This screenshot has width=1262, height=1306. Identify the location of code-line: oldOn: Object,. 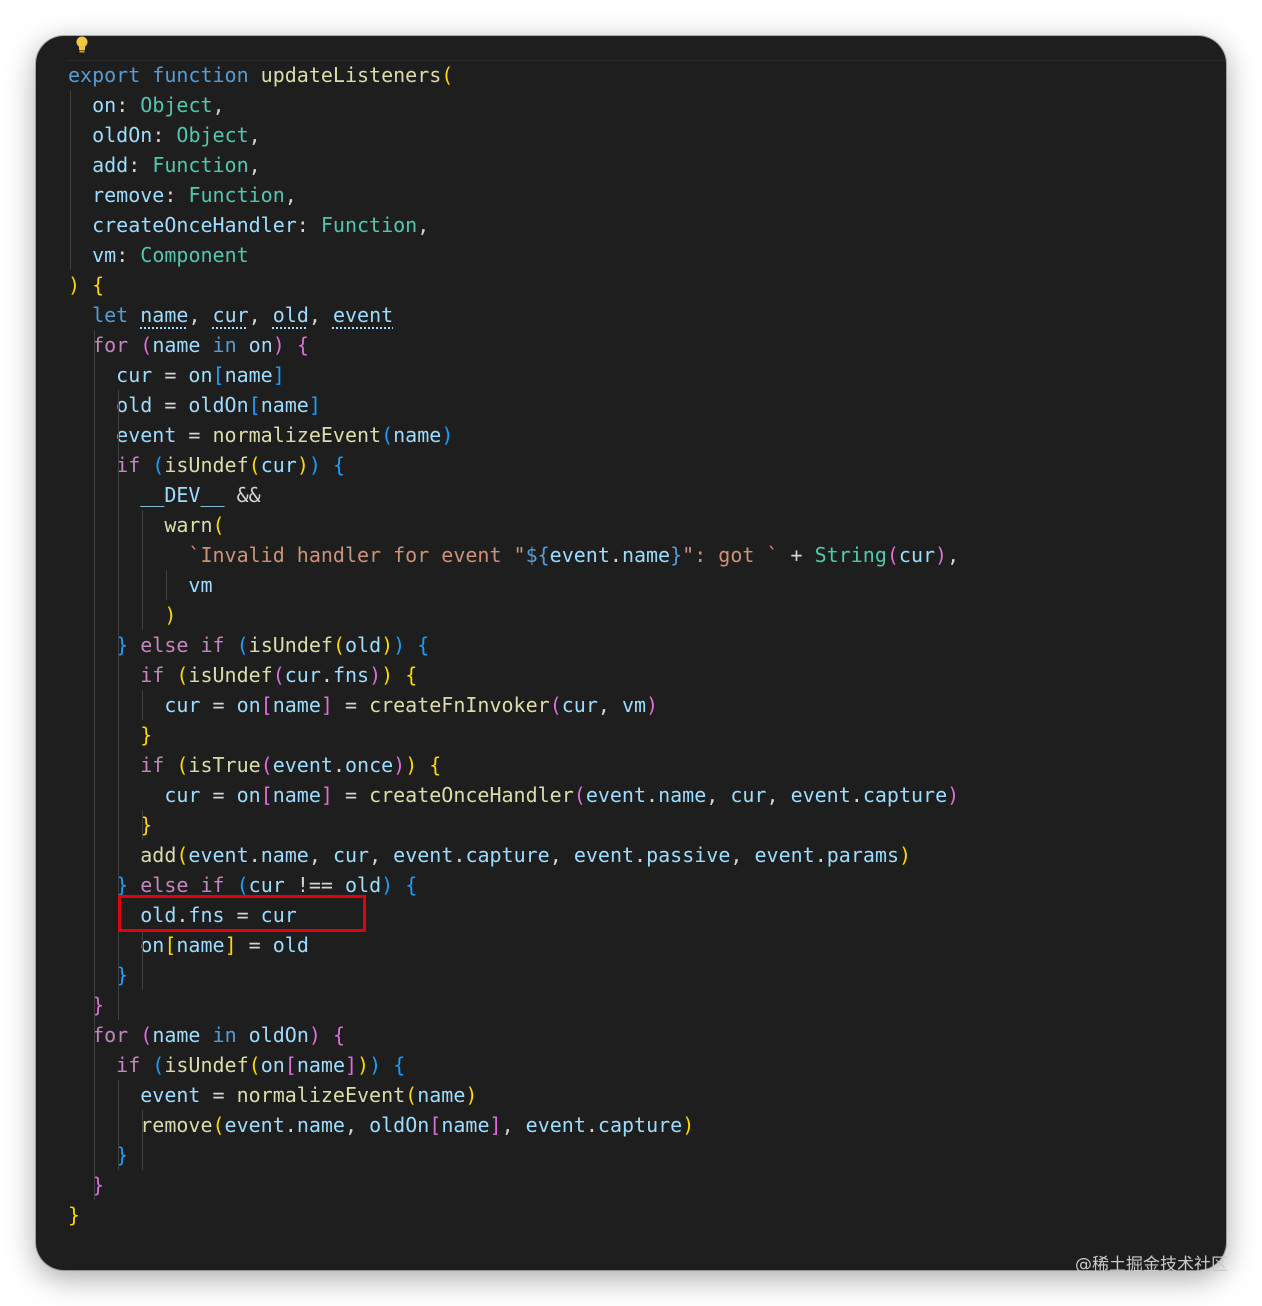
(513, 135).